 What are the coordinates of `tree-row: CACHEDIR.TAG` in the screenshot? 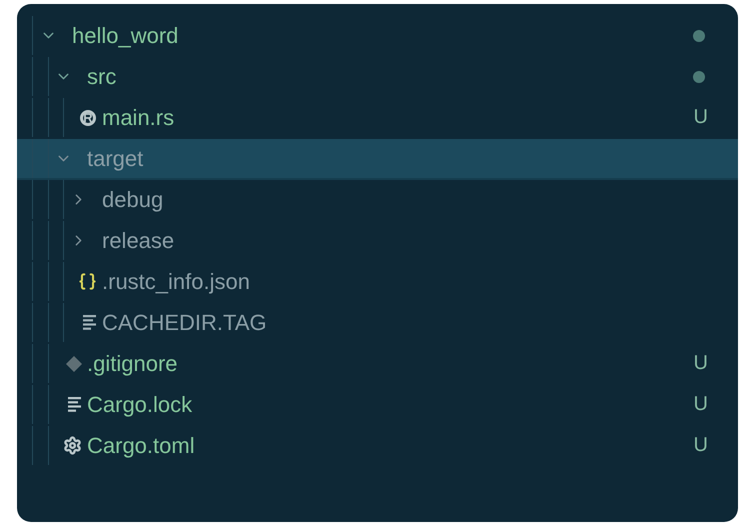 It's located at (377, 323).